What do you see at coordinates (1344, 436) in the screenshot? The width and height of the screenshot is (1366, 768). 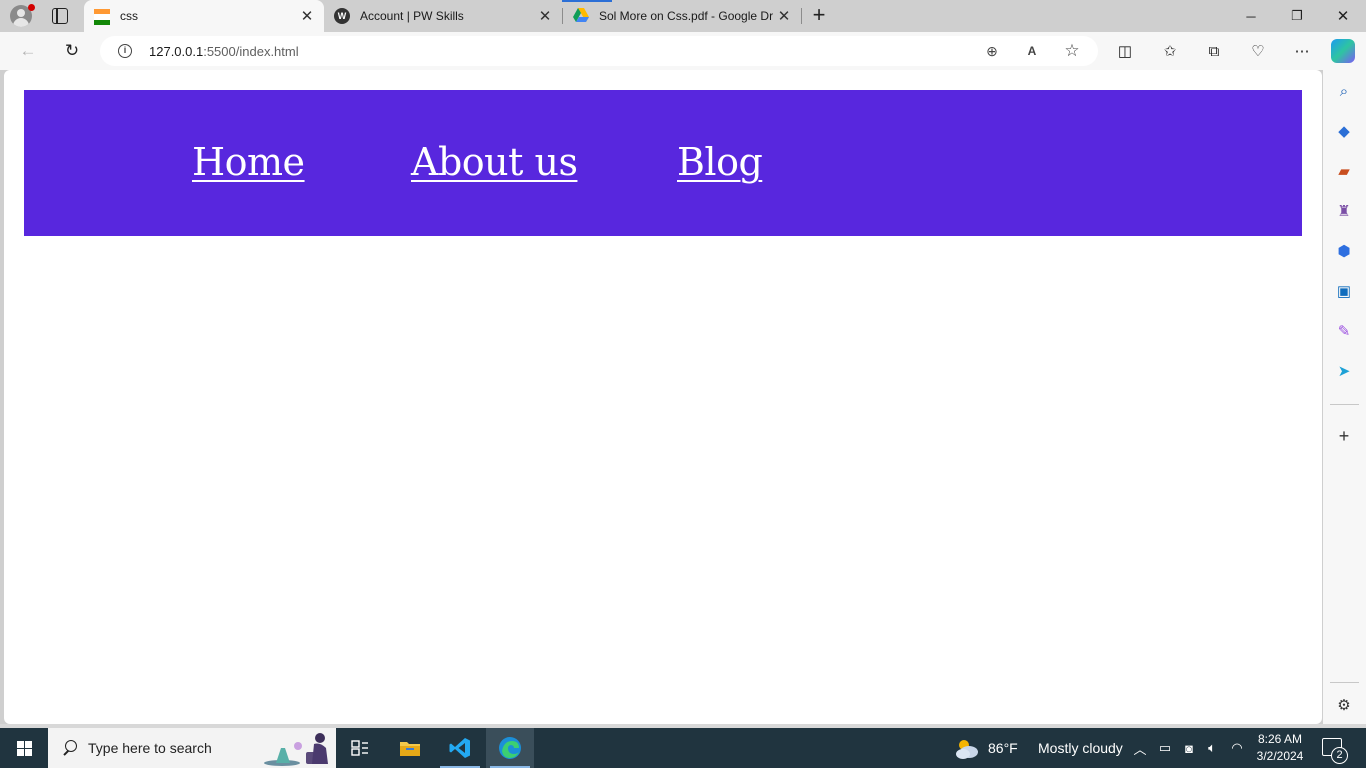 I see `add-sidebar-app-icon: +` at bounding box center [1344, 436].